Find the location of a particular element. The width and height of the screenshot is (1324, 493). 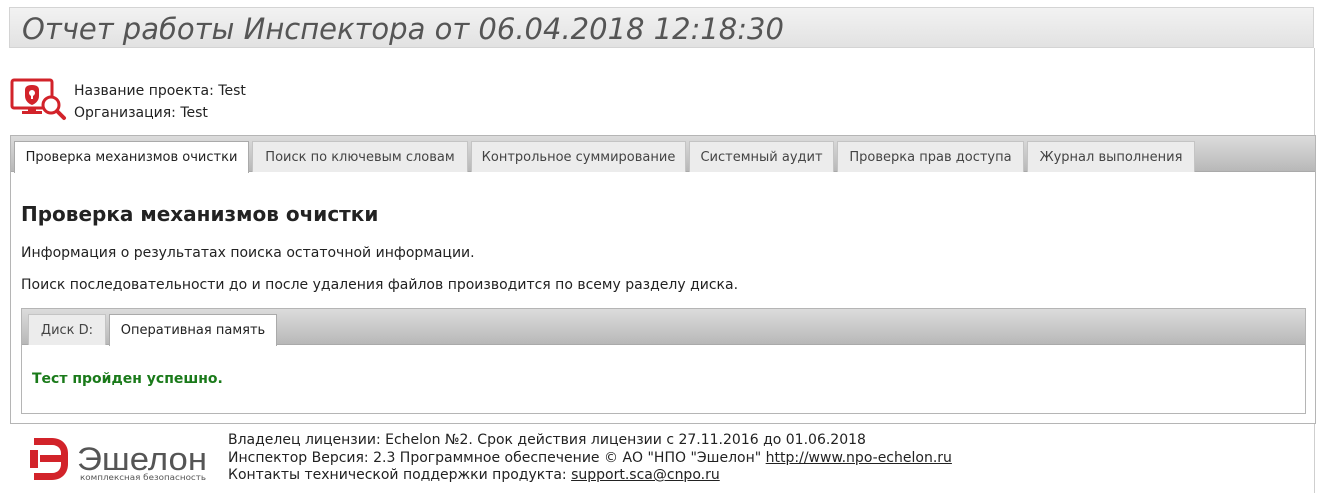

organization-label: Организация: is located at coordinates (125, 113).